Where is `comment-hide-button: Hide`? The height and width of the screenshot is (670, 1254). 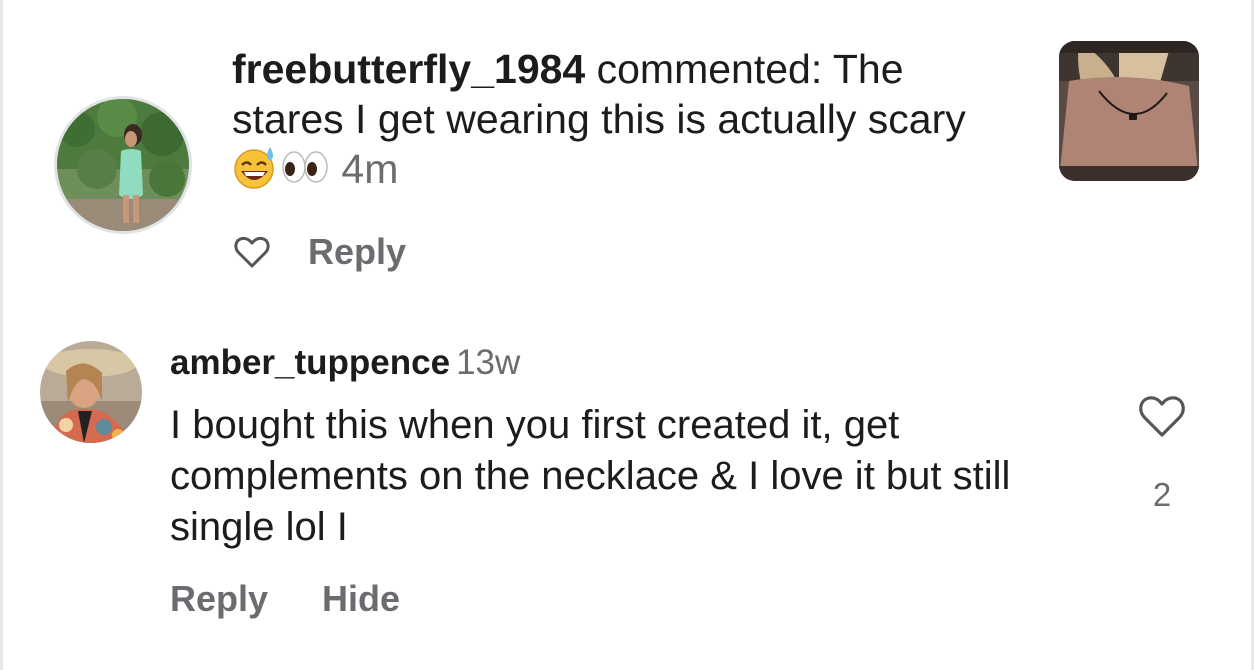 comment-hide-button: Hide is located at coordinates (361, 599).